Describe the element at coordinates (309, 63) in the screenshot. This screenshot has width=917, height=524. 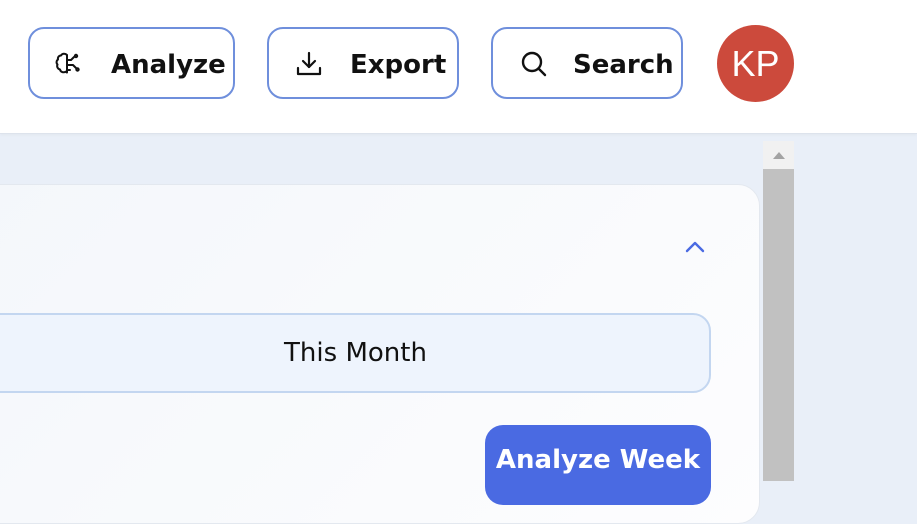
I see `download-icon` at that location.